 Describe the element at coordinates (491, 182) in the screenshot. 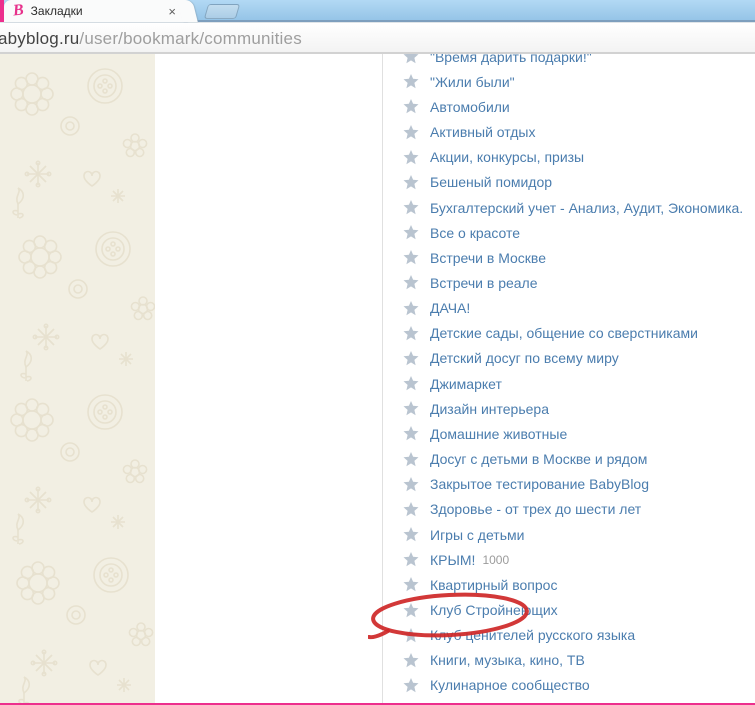

I see `bookmark-link: Бешеный помидор` at that location.